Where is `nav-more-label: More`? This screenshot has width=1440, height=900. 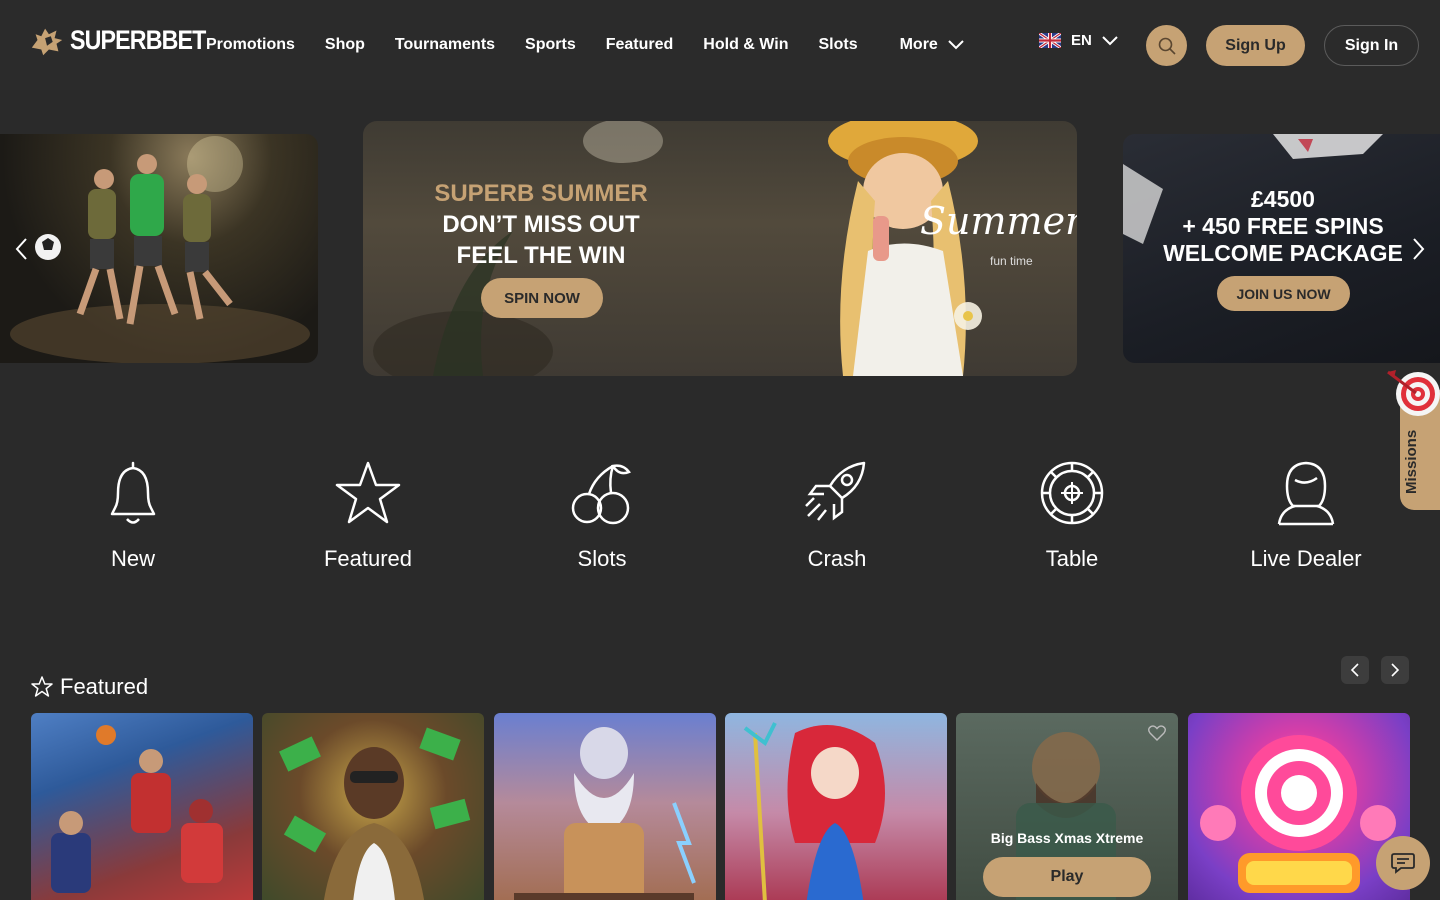 nav-more-label: More is located at coordinates (918, 44).